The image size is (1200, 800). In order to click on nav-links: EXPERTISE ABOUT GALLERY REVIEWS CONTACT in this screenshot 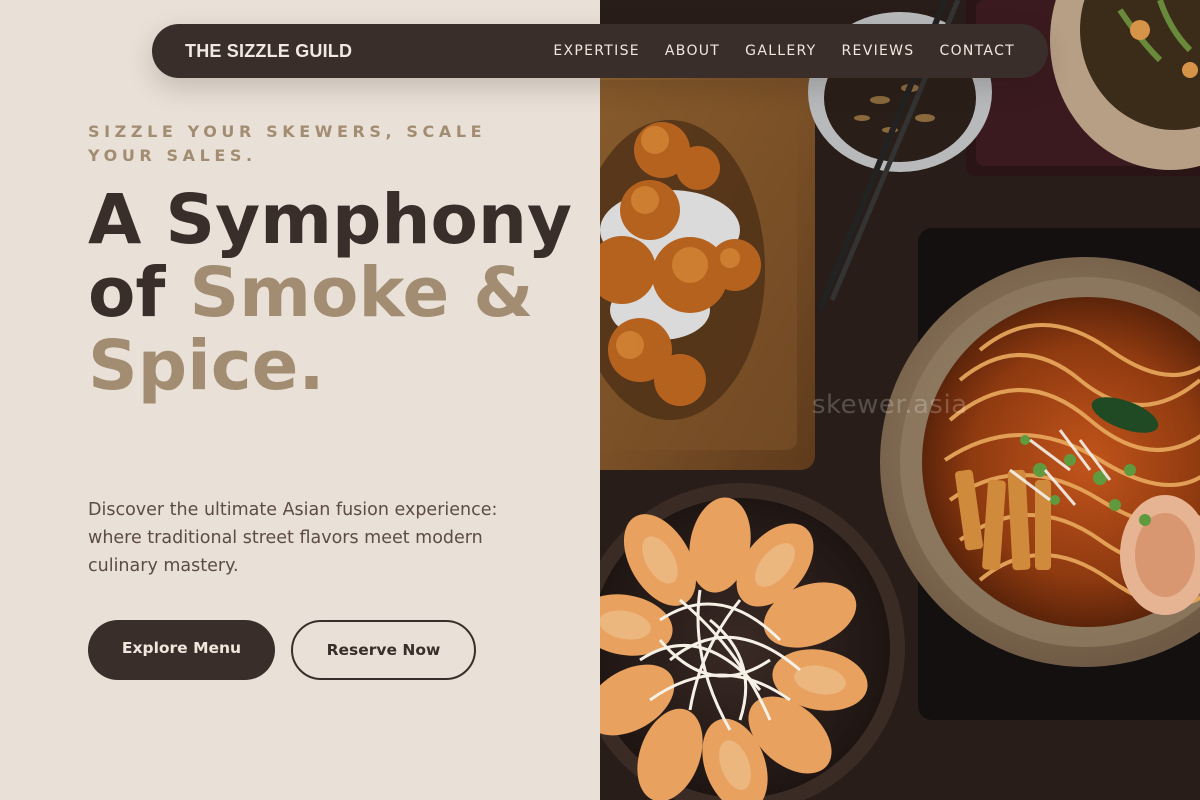, I will do `click(784, 51)`.